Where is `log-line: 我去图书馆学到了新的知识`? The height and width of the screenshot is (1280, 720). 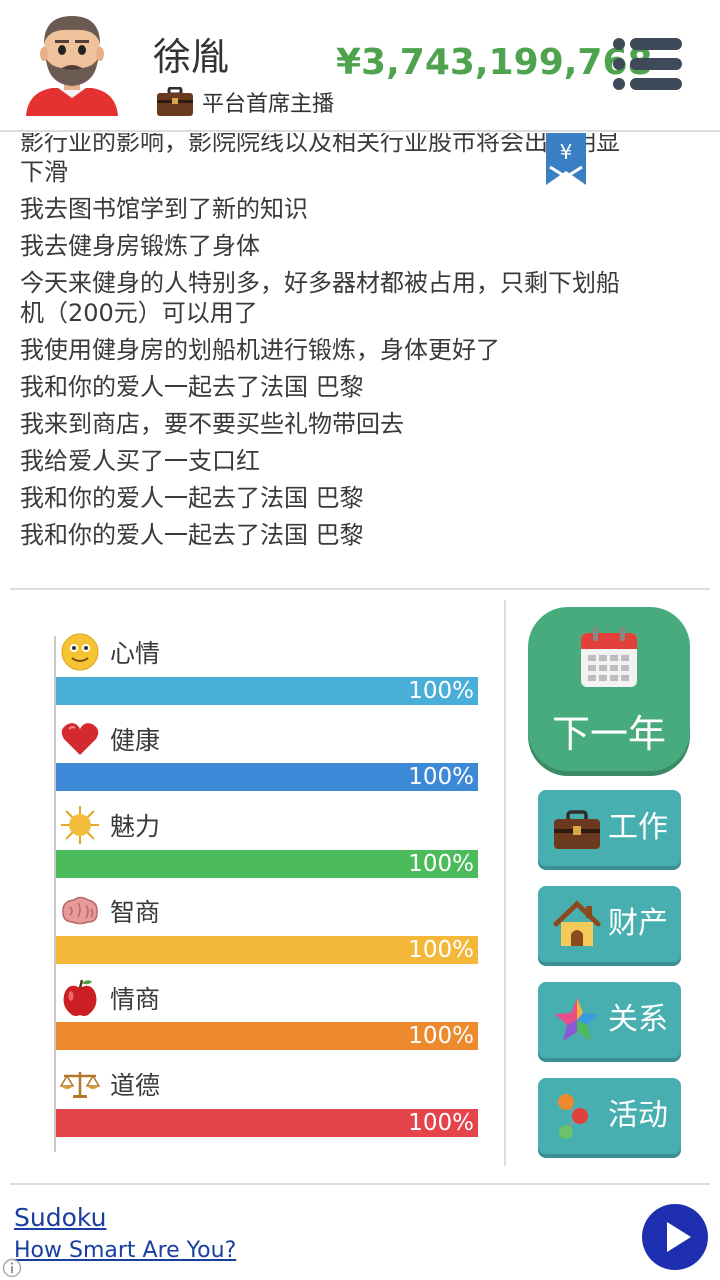 log-line: 我去图书馆学到了新的知识 is located at coordinates (164, 209).